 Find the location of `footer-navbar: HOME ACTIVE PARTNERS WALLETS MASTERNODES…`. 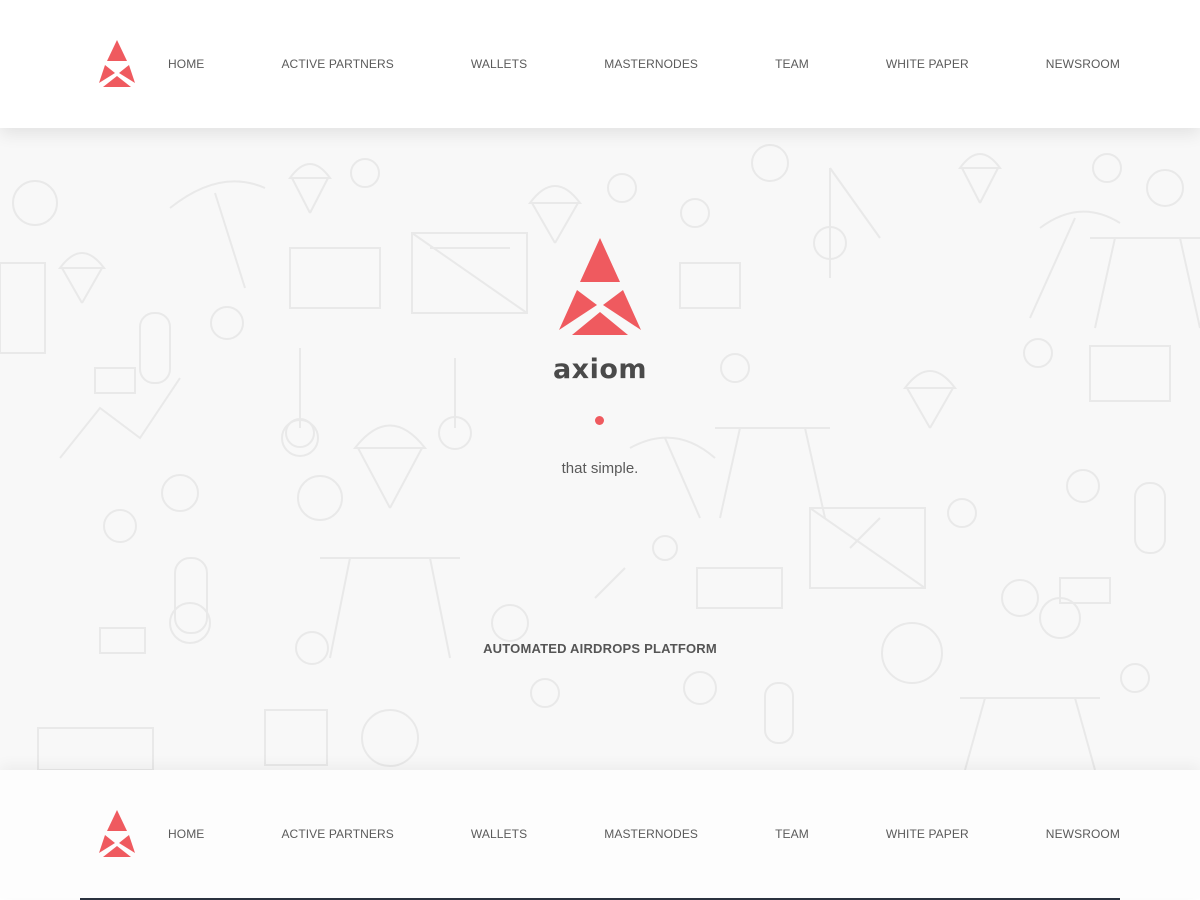

footer-navbar: HOME ACTIVE PARTNERS WALLETS MASTERNODES… is located at coordinates (600, 834).